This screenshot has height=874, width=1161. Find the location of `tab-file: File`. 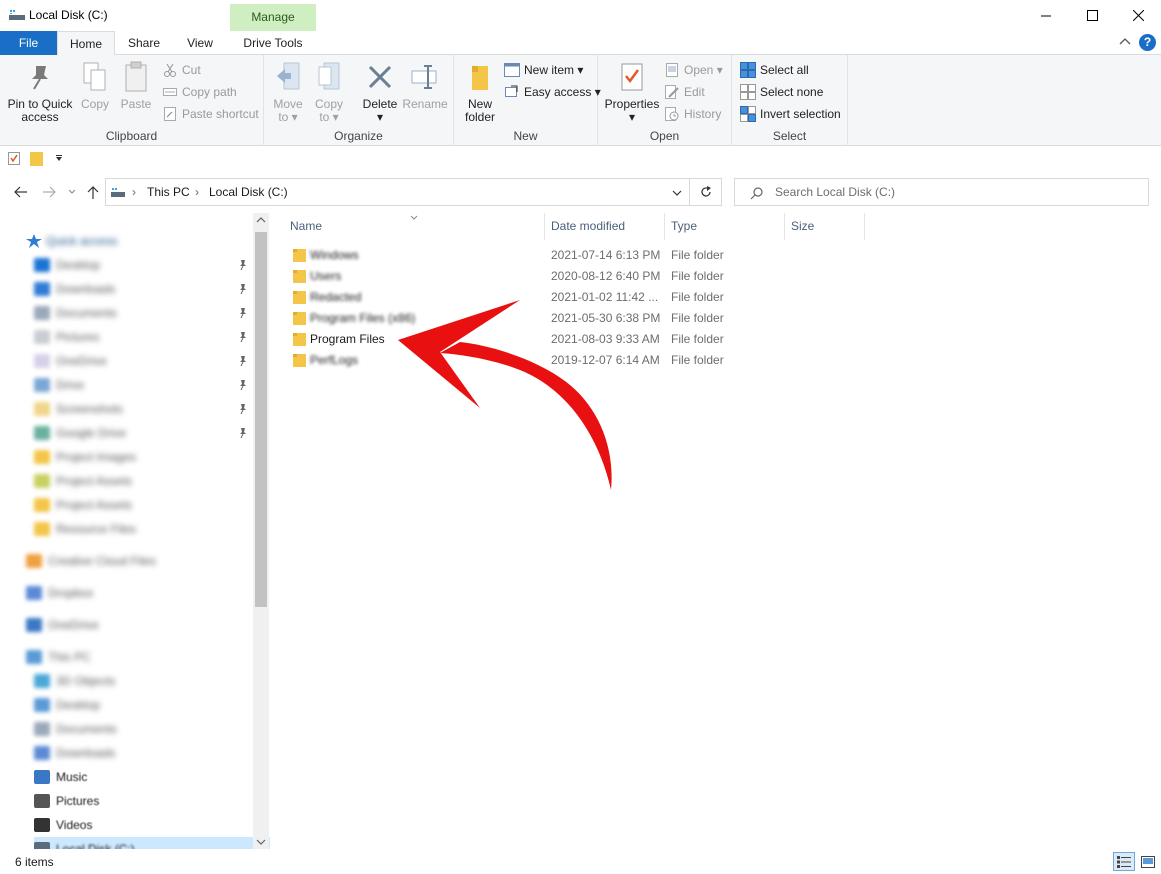

tab-file: File is located at coordinates (28, 43).